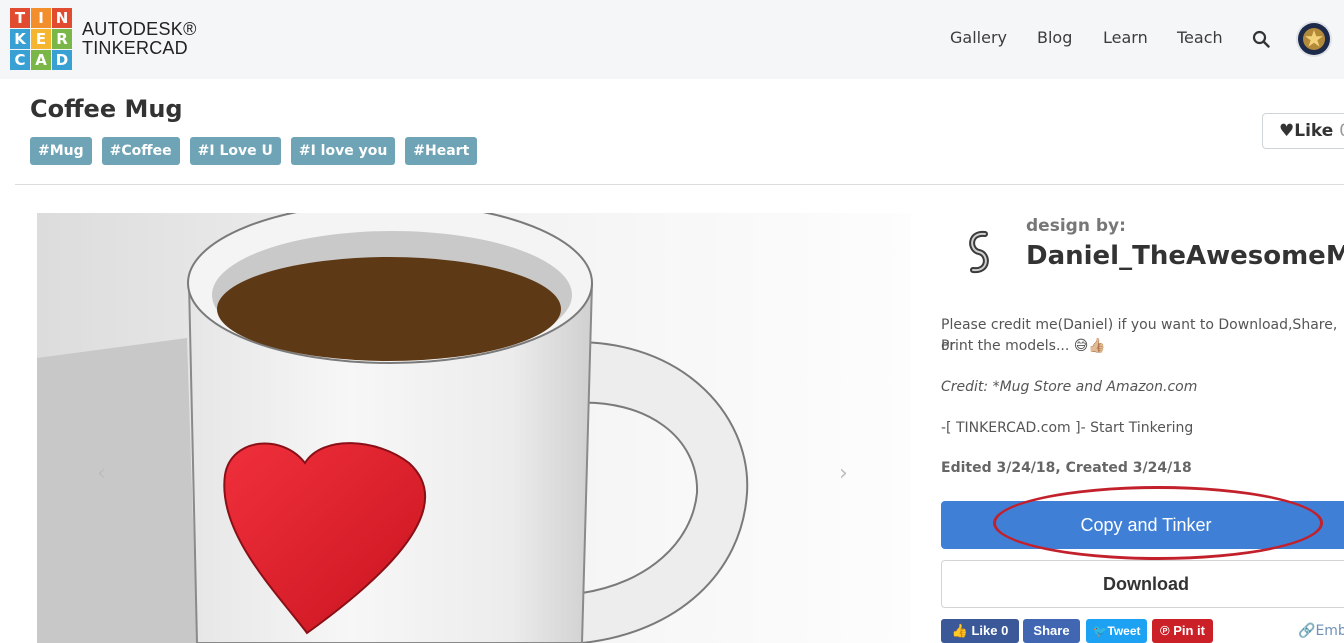  I want to click on tweet-button: 🐦Tweet, so click(1116, 631).